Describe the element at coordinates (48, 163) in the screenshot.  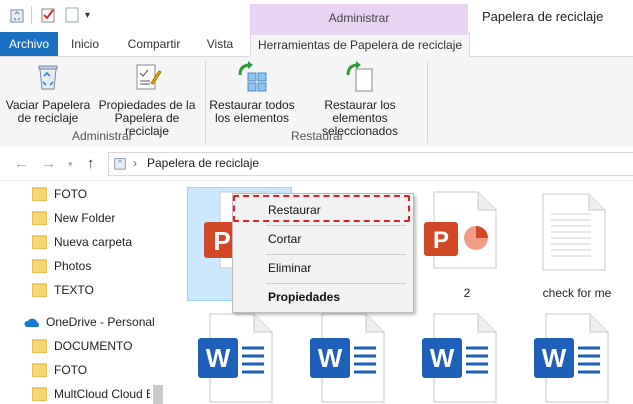
I see `forward-arrow-icon: →` at that location.